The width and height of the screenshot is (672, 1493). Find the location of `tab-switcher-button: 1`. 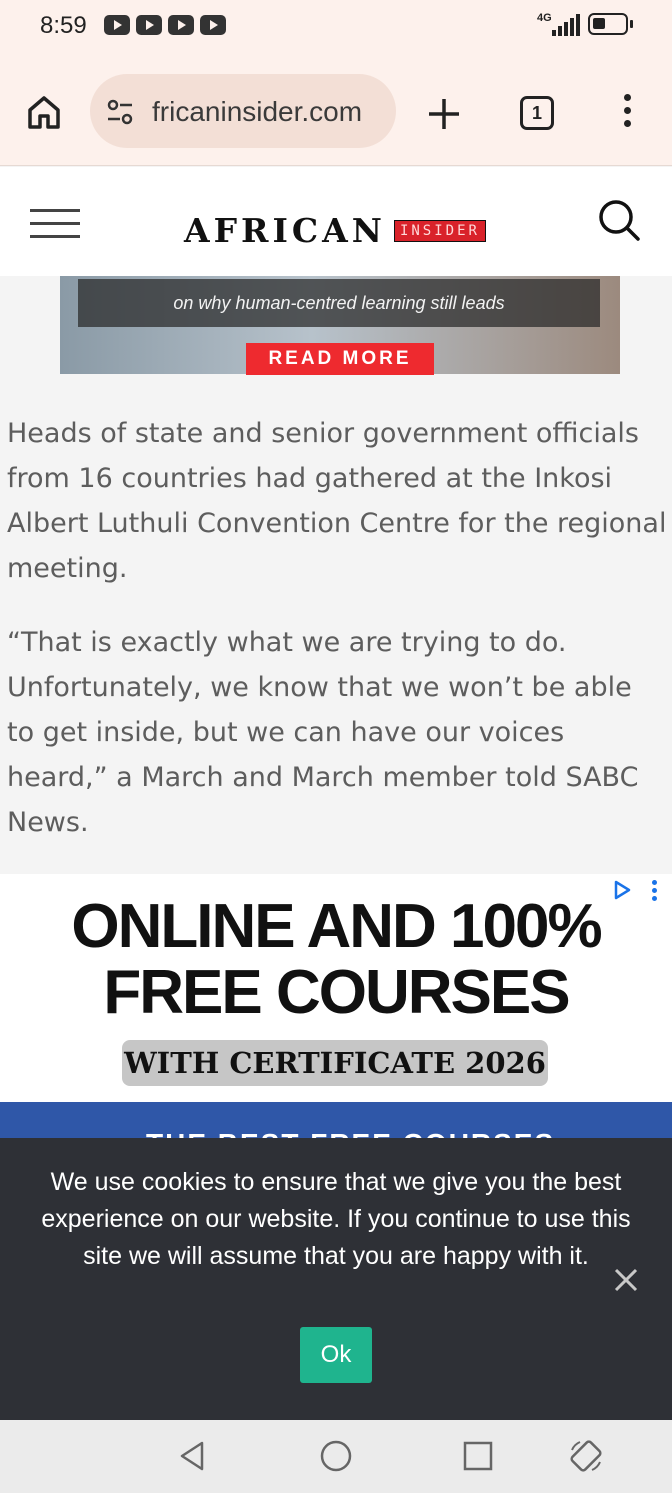

tab-switcher-button: 1 is located at coordinates (537, 113).